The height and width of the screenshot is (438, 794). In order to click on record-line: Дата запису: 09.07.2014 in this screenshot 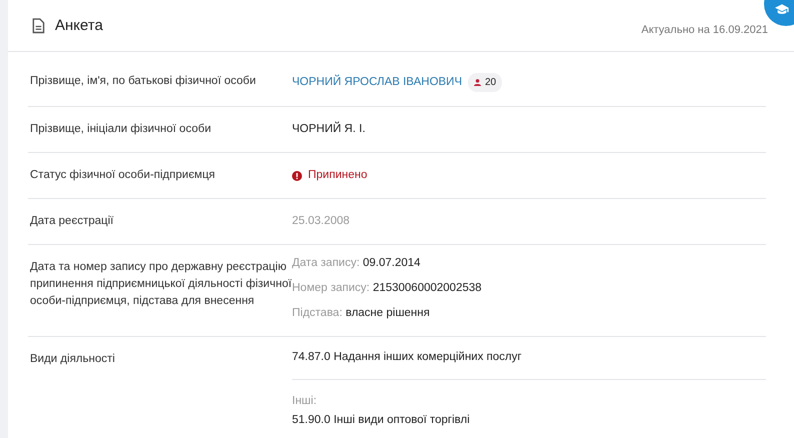, I will do `click(356, 263)`.